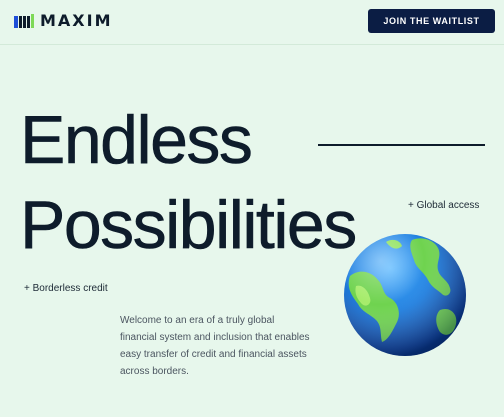  I want to click on maxim-logo-icon, so click(24, 20).